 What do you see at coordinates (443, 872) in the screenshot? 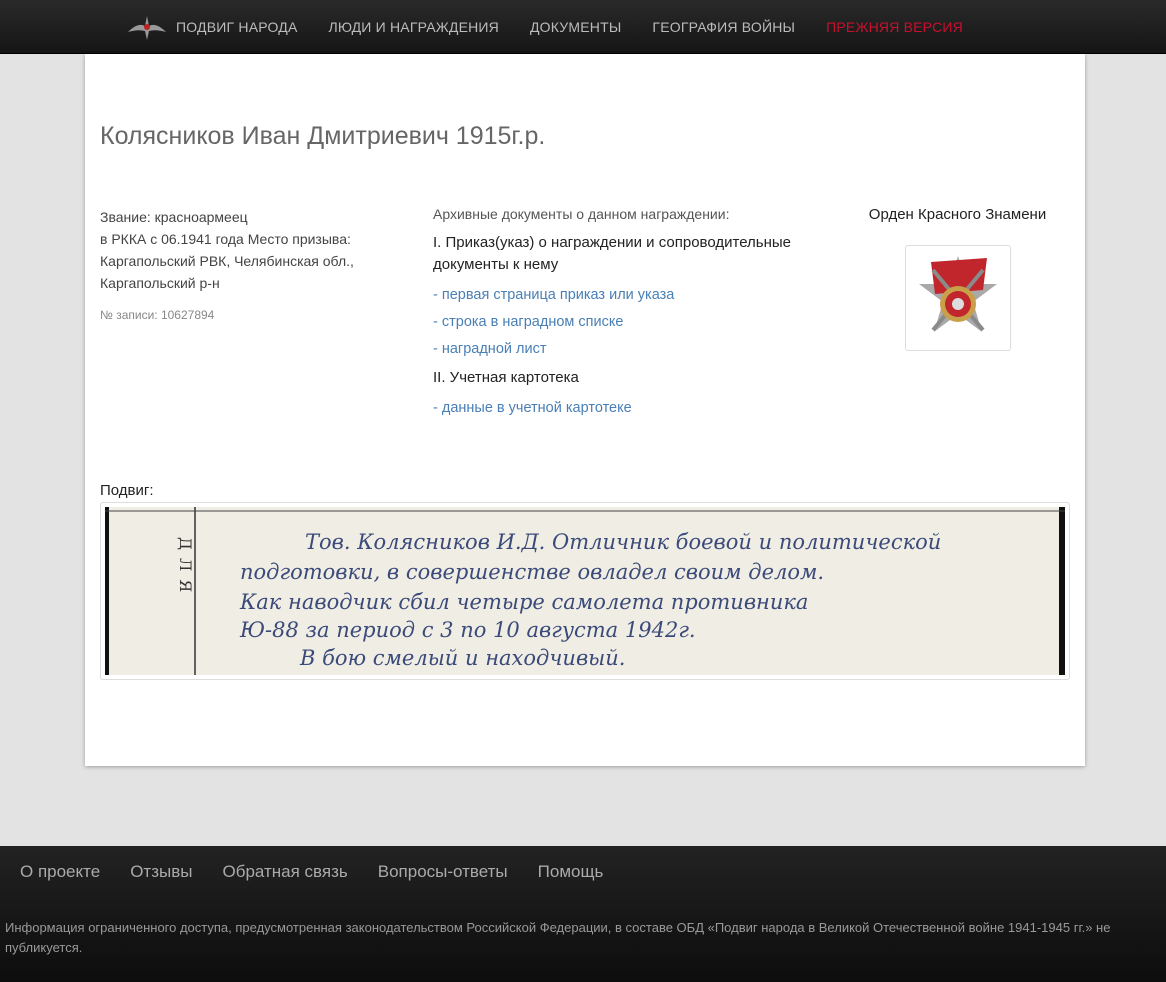
I see `footer-faq: Вопросы-ответы` at bounding box center [443, 872].